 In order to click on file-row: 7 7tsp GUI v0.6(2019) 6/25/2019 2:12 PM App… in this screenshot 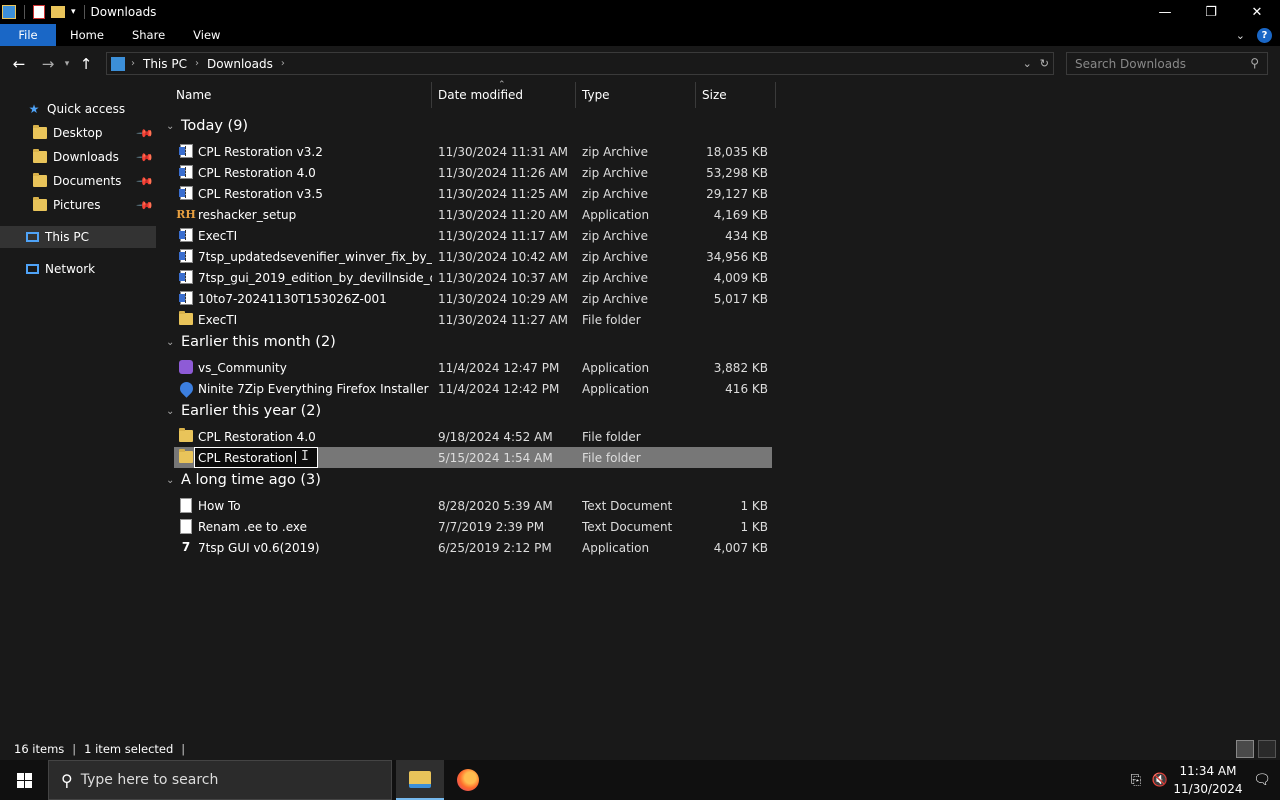, I will do `click(473, 547)`.